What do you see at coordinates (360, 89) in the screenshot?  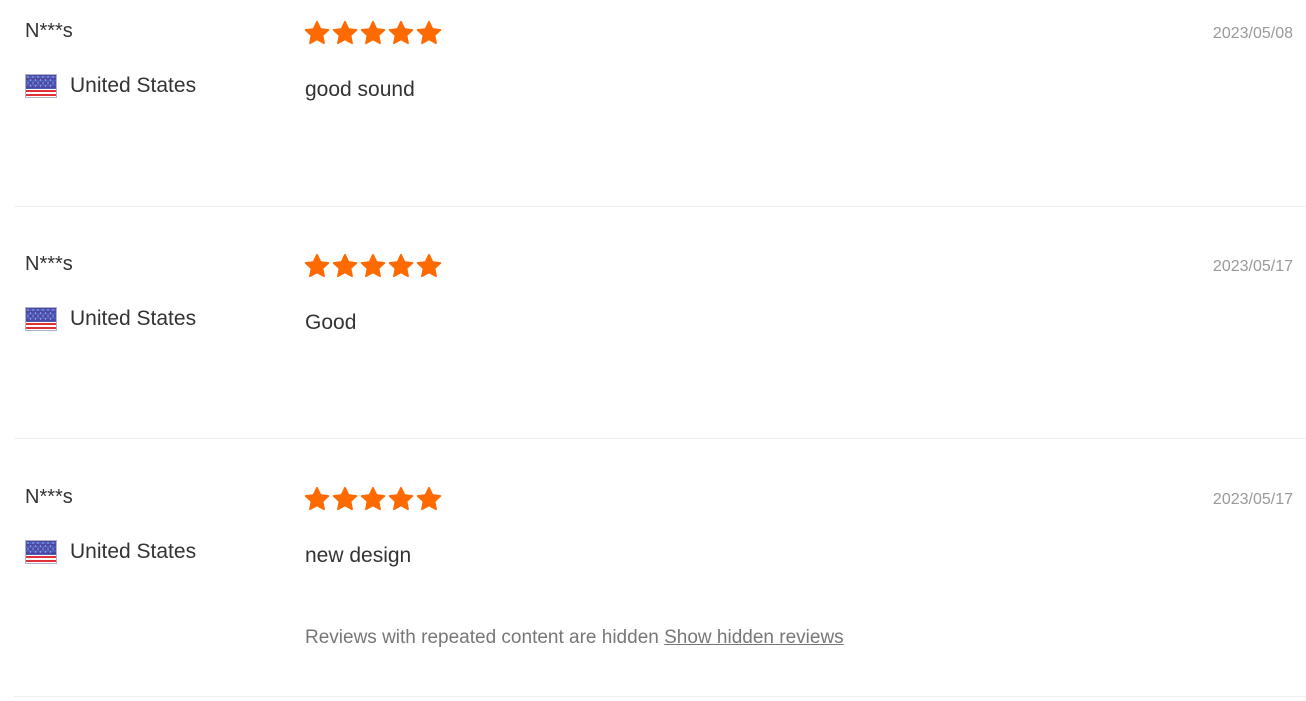 I see `review-text: good sound` at bounding box center [360, 89].